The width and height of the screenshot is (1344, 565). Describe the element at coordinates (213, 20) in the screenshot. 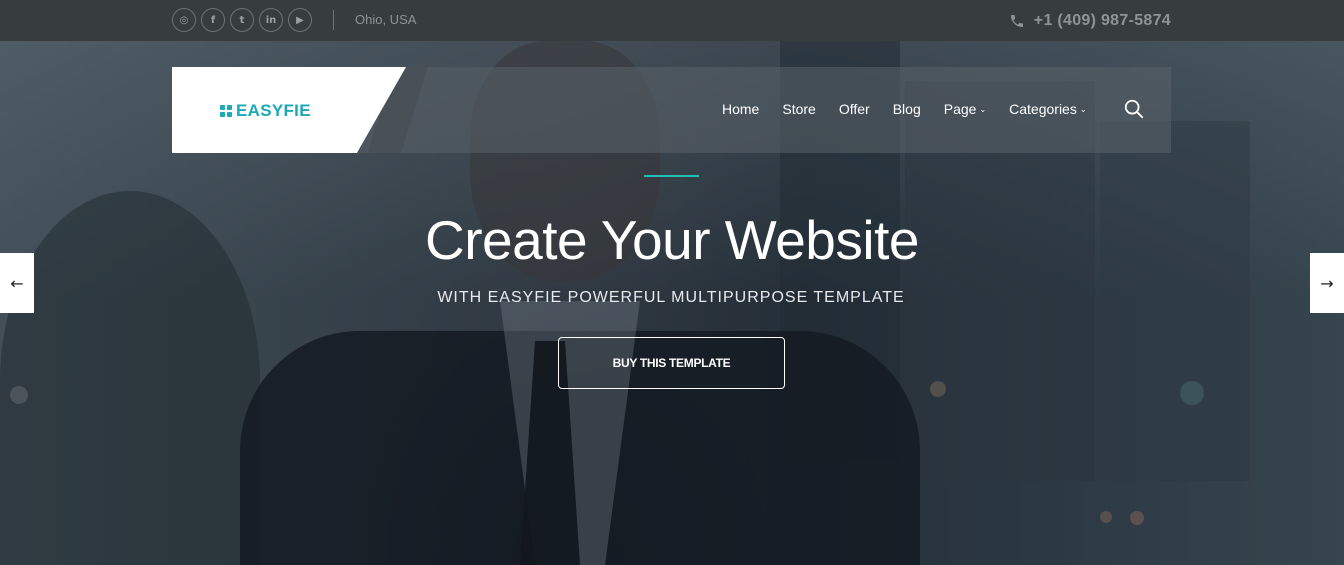

I see `facebook-icon: f` at that location.